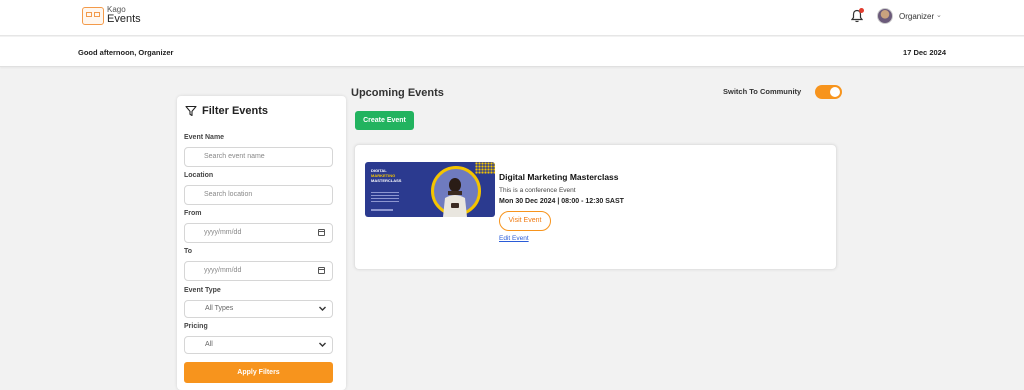 The width and height of the screenshot is (1024, 390). Describe the element at coordinates (382, 210) in the screenshot. I see `banner-footer-line` at that location.